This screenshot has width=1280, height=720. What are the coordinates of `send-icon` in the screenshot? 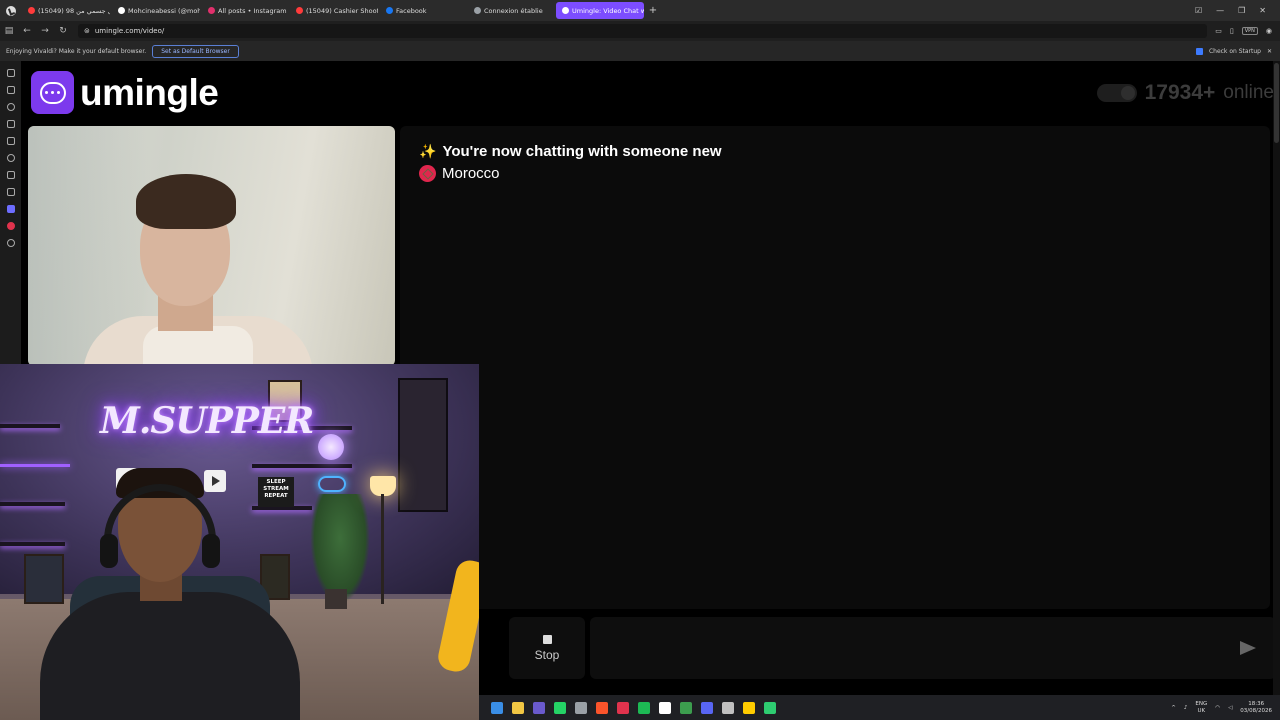 It's located at (1248, 648).